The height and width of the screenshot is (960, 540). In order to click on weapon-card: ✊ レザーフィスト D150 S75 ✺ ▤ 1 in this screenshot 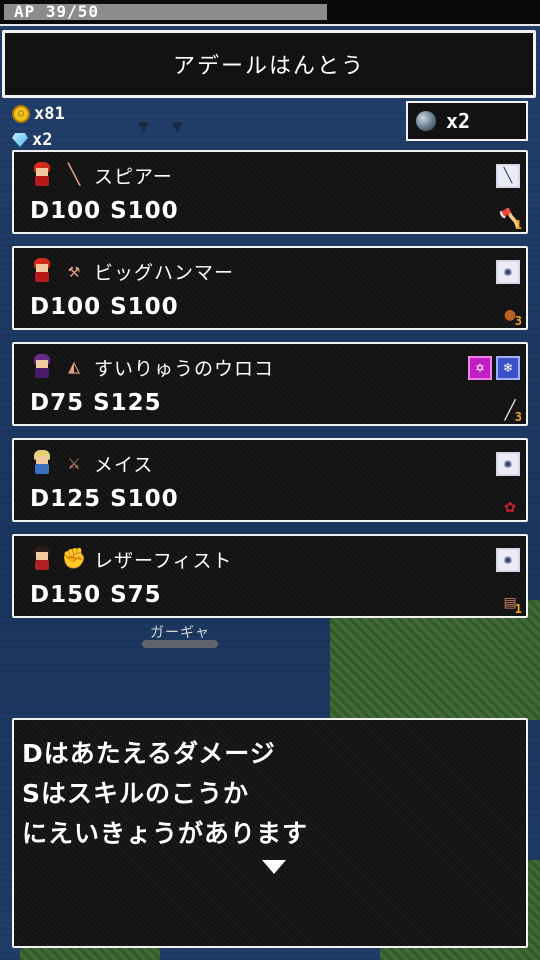, I will do `click(270, 576)`.